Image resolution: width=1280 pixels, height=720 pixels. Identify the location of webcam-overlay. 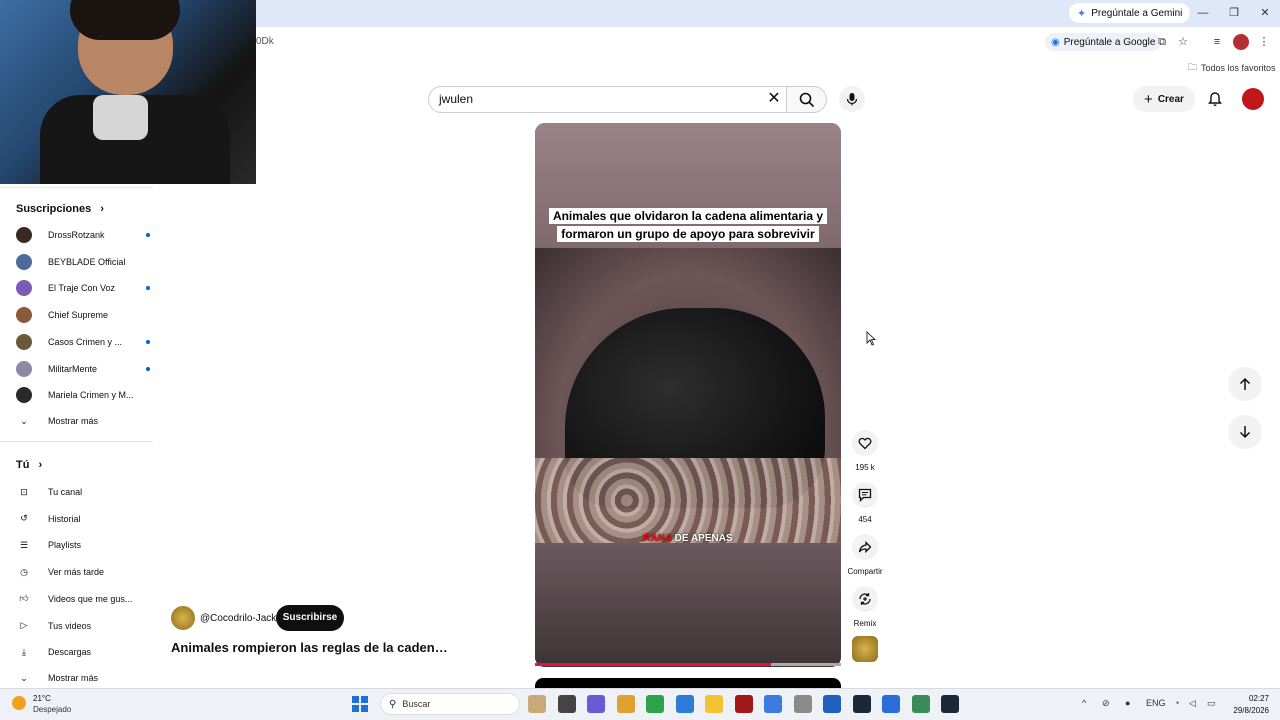
(128, 92).